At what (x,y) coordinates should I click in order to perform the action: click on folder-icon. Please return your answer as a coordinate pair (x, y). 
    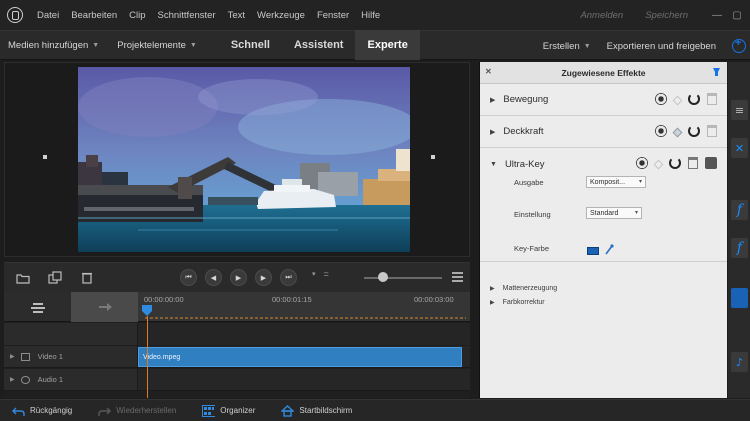
    Looking at the image, I should click on (23, 278).